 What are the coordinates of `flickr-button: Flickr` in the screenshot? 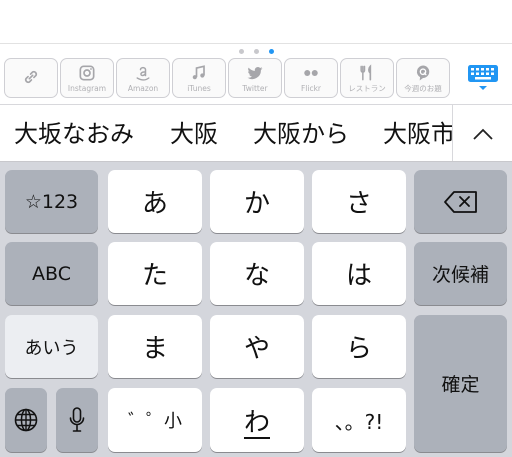 It's located at (311, 78).